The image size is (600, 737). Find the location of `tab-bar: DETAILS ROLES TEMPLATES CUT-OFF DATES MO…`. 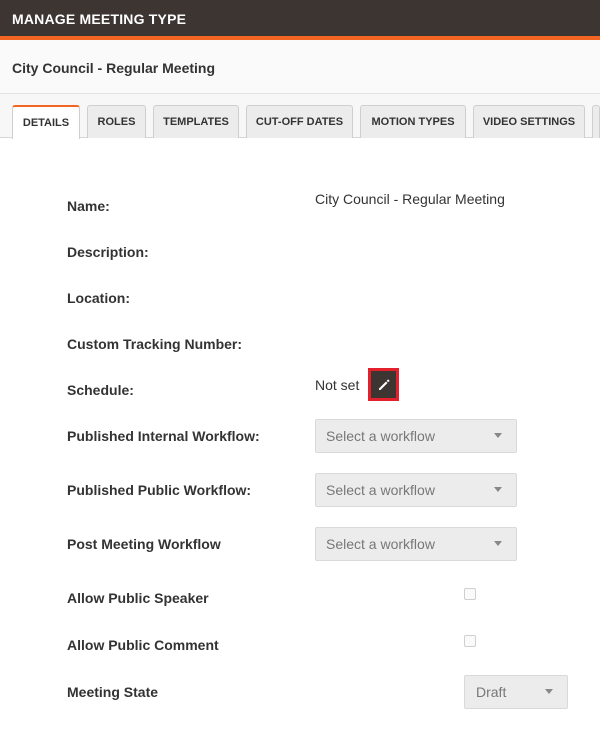

tab-bar: DETAILS ROLES TEMPLATES CUT-OFF DATES MO… is located at coordinates (300, 116).